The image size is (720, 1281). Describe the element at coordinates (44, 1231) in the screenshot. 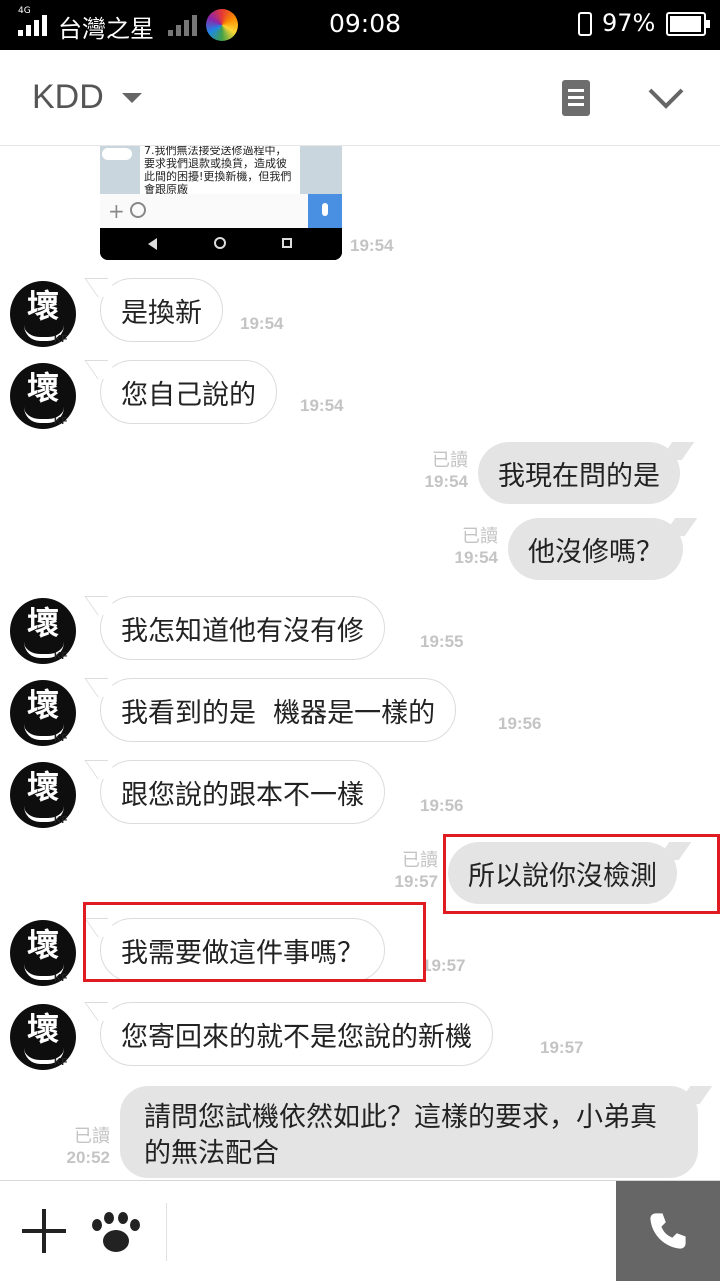

I see `plus-icon` at that location.